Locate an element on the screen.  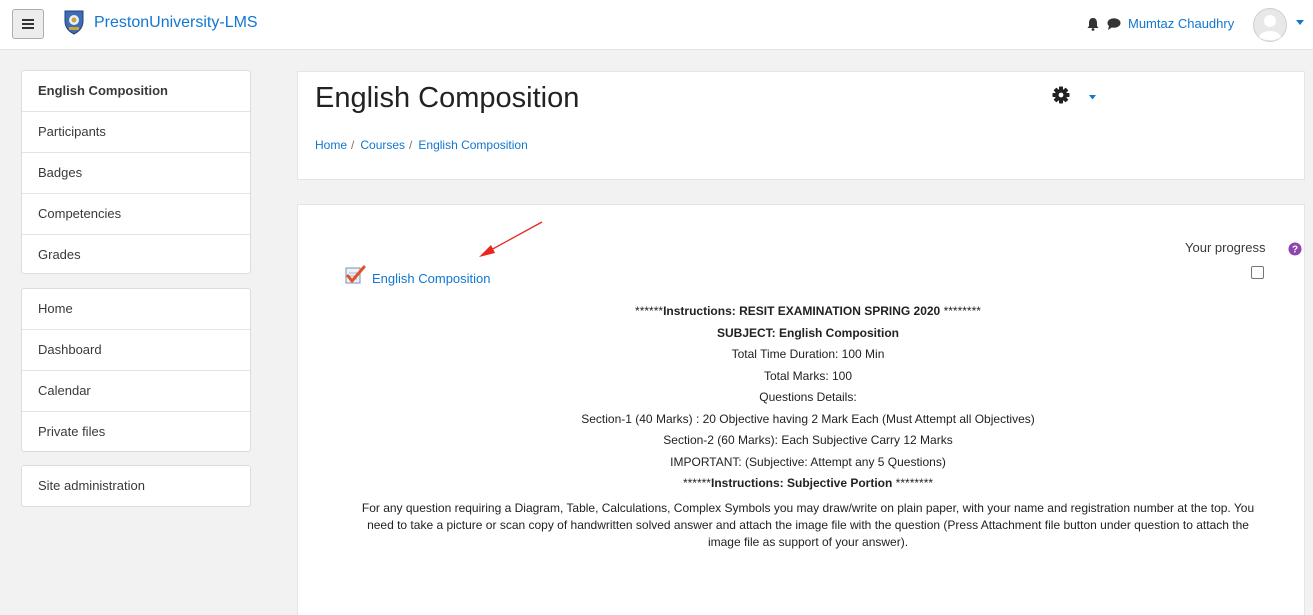
breadcrumb-course: English Composition is located at coordinates (472, 145).